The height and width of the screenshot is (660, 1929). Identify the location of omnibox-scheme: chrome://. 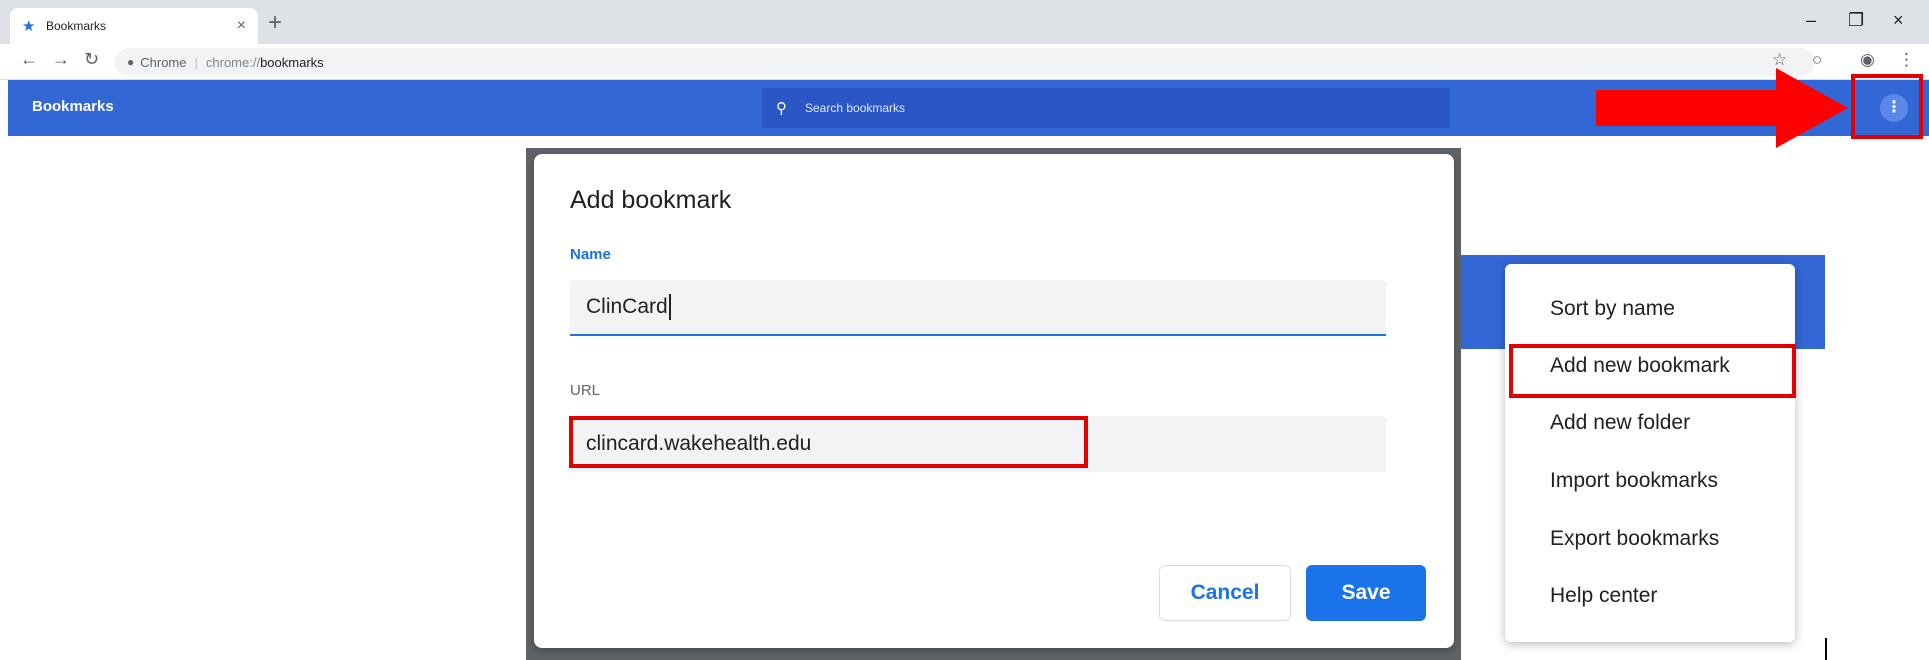
(233, 62).